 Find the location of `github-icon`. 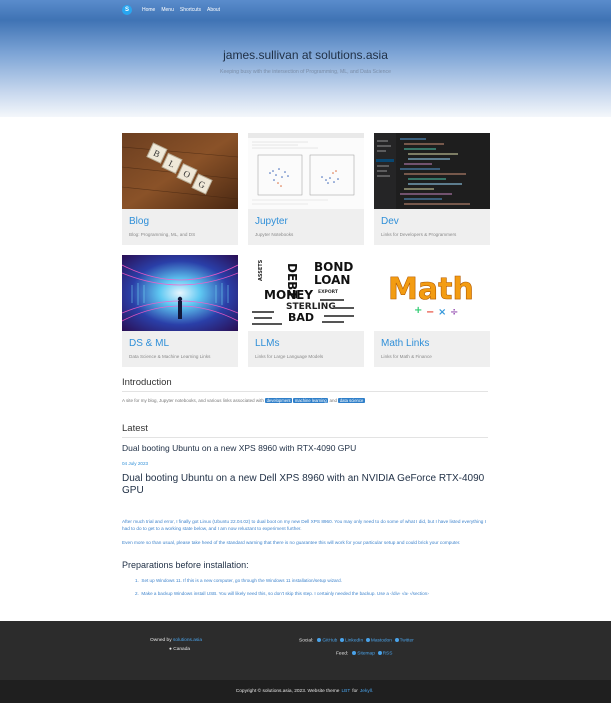

github-icon is located at coordinates (319, 640).